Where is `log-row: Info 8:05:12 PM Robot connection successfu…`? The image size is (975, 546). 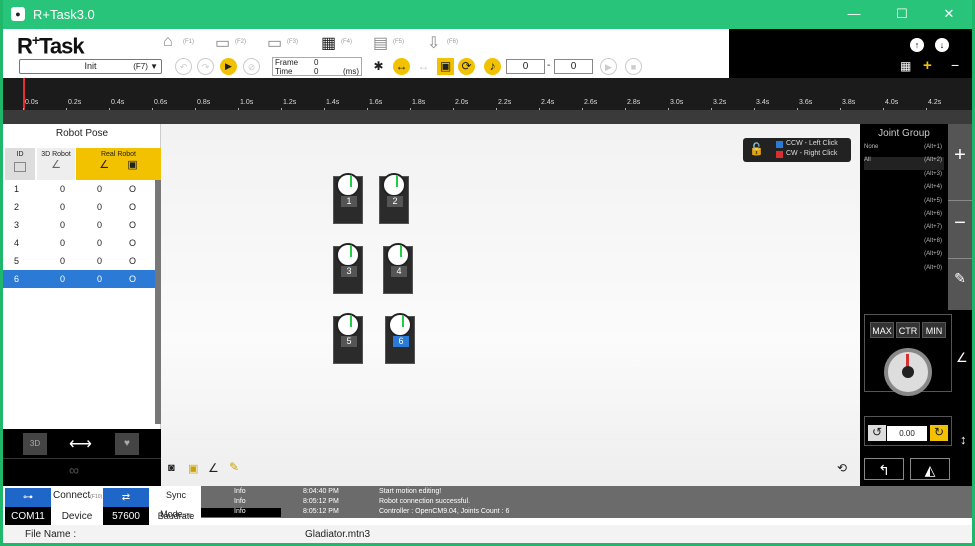
log-row: Info 8:05:12 PM Robot connection successfu… is located at coordinates (352, 501).